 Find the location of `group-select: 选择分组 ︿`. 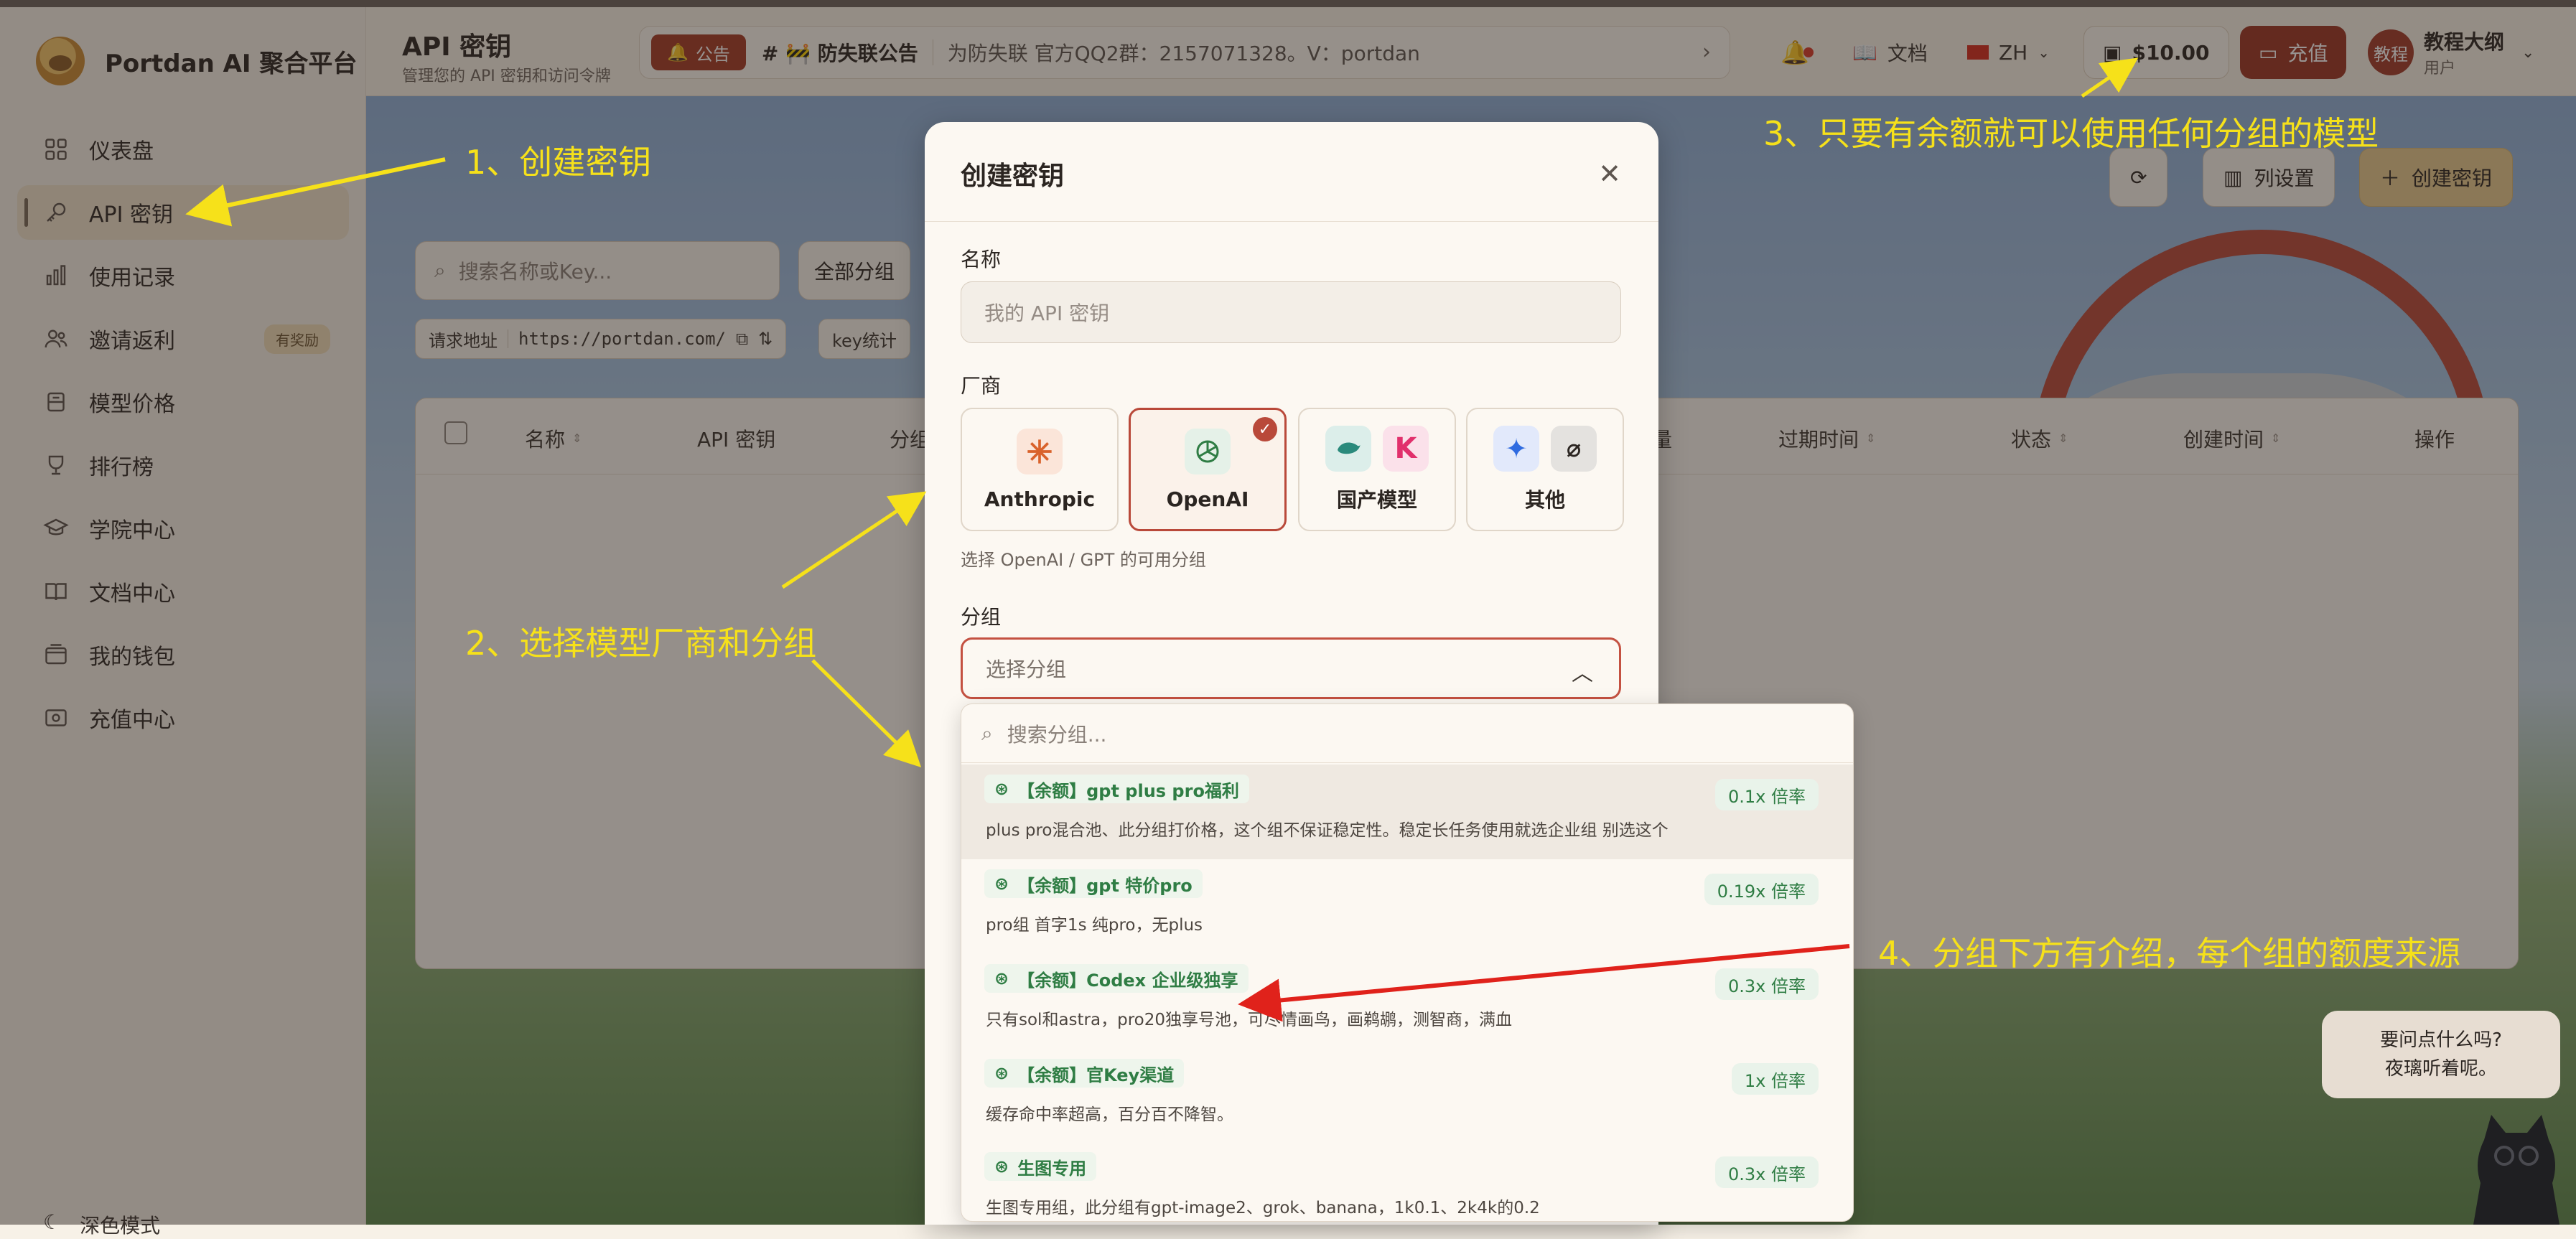

group-select: 选择分组 ︿ is located at coordinates (1291, 668).